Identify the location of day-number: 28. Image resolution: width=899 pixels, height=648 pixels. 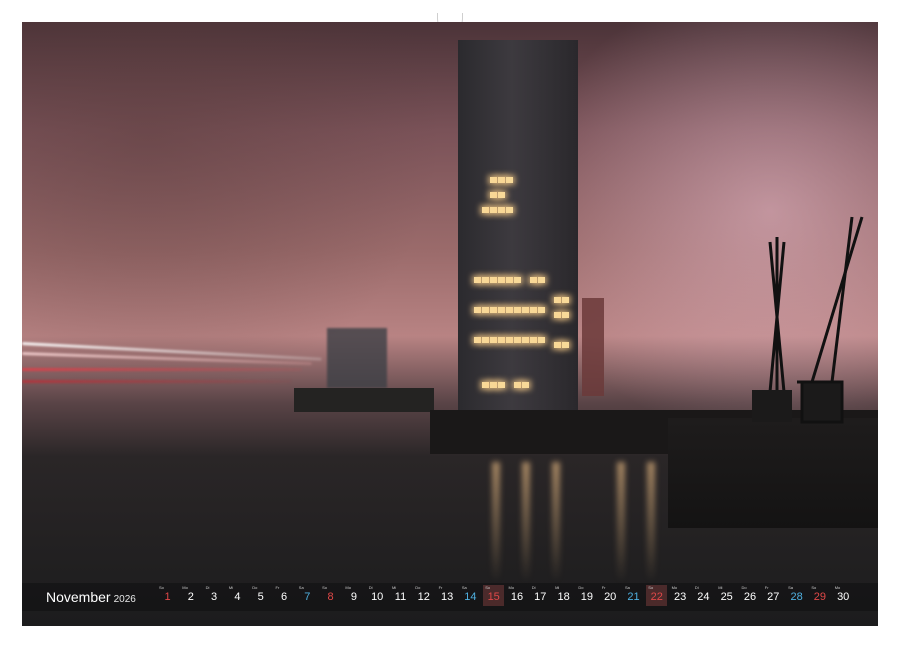
(796, 597).